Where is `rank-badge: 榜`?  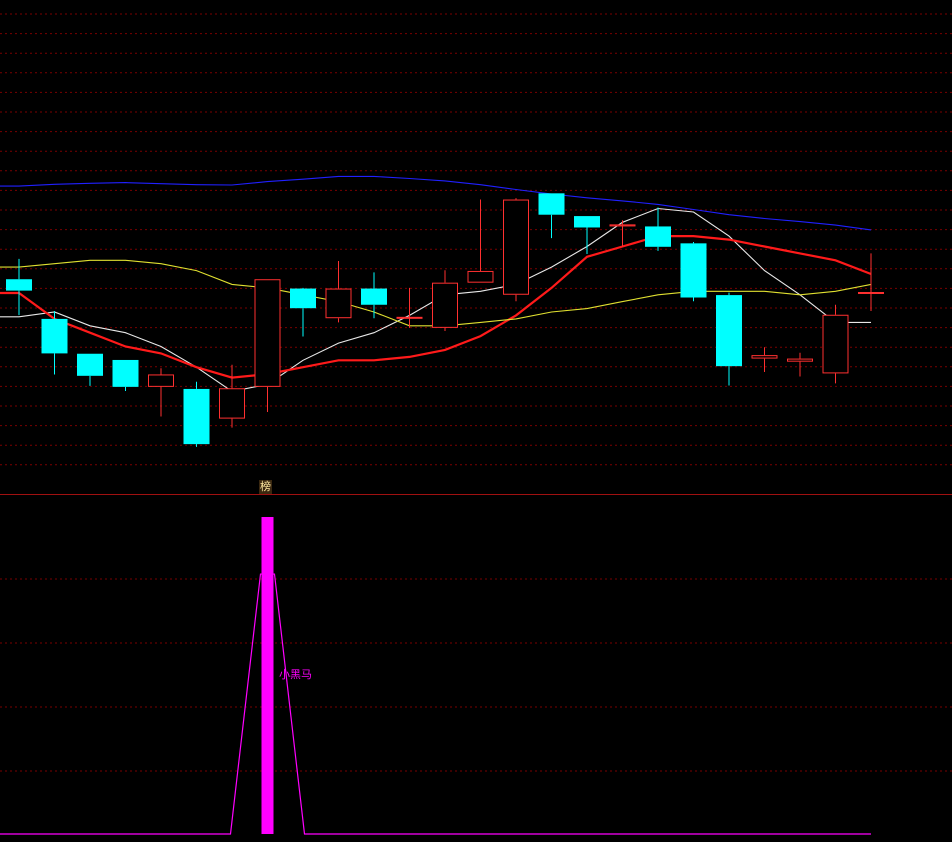 rank-badge: 榜 is located at coordinates (265, 487).